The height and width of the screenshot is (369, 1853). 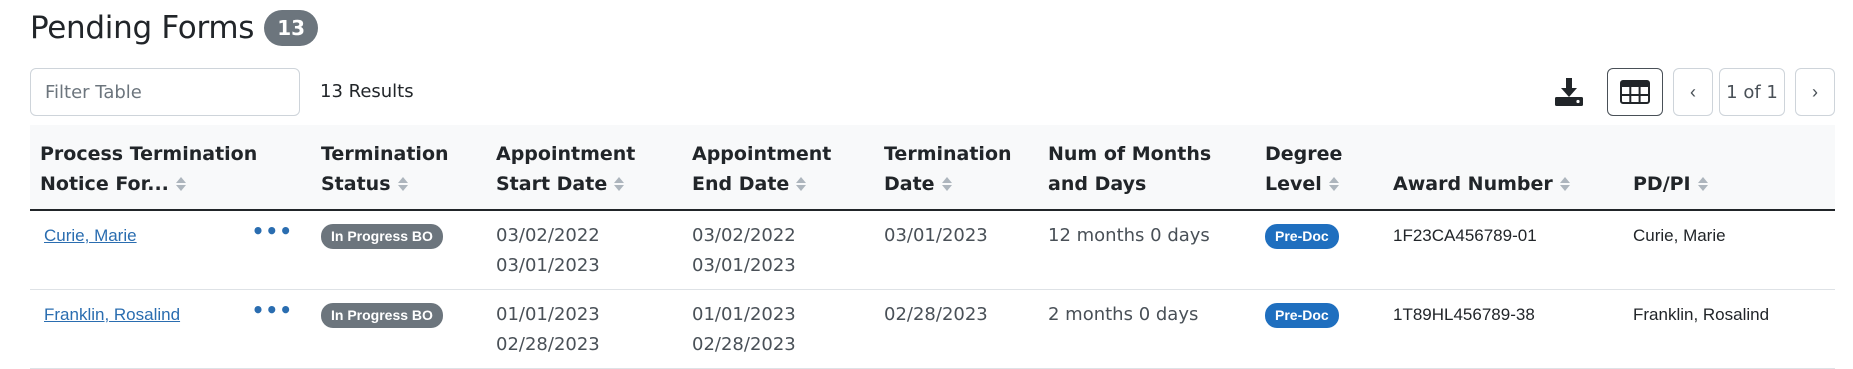 What do you see at coordinates (1503, 329) in the screenshot?
I see `cell-award-number: 1T89HL456789-38` at bounding box center [1503, 329].